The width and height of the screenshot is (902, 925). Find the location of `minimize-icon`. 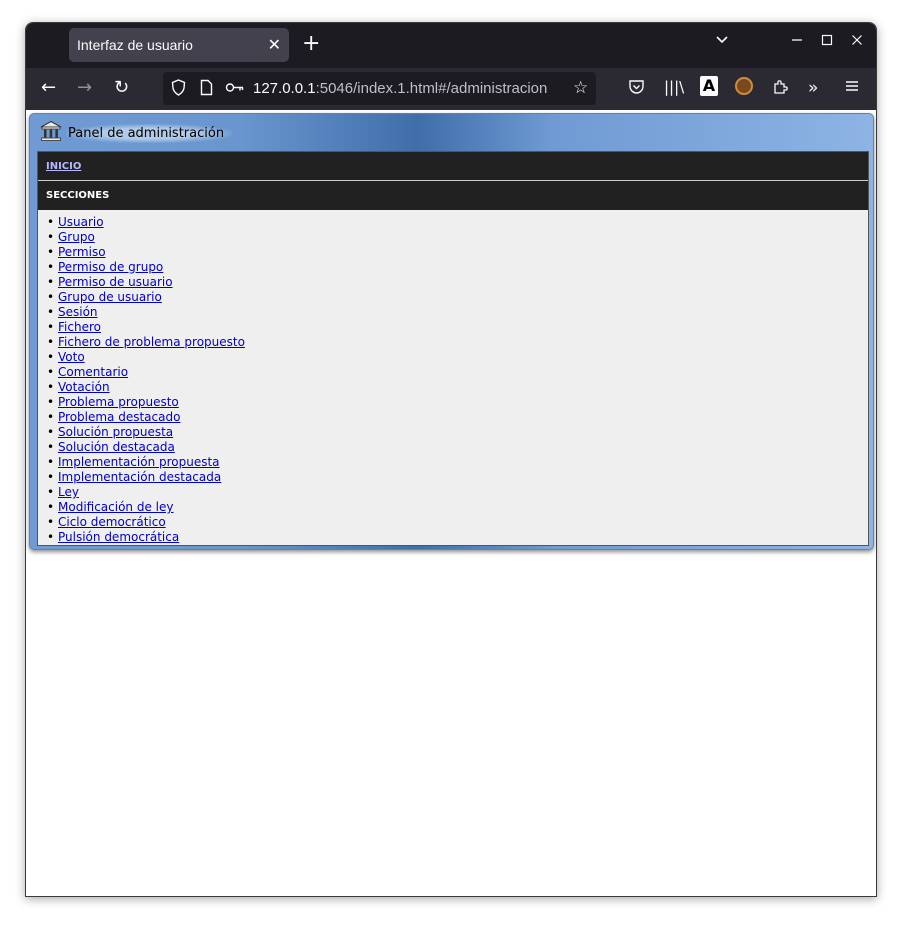

minimize-icon is located at coordinates (797, 42).